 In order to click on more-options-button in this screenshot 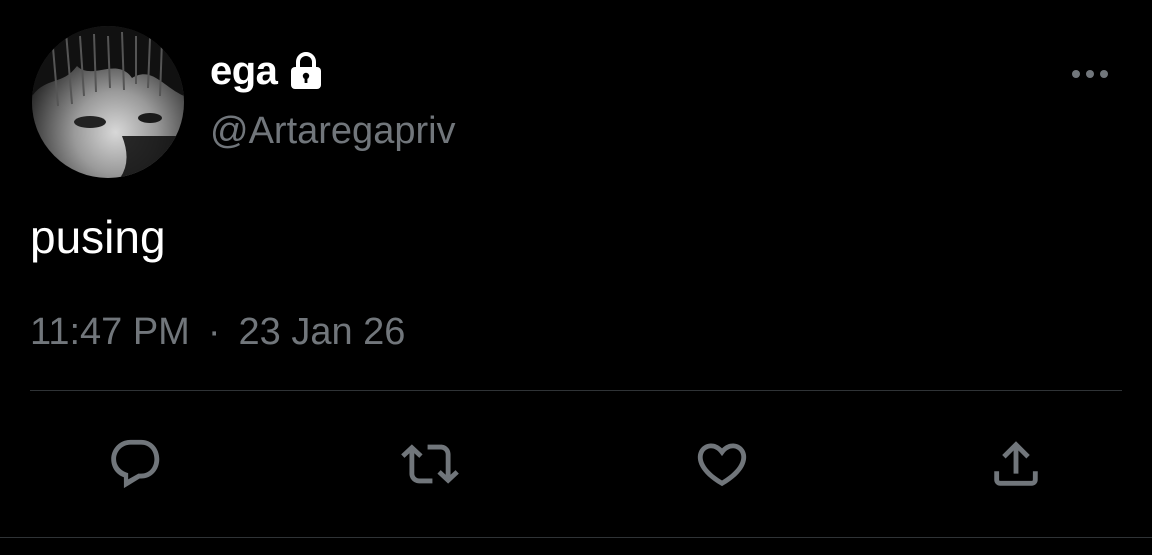, I will do `click(1090, 74)`.